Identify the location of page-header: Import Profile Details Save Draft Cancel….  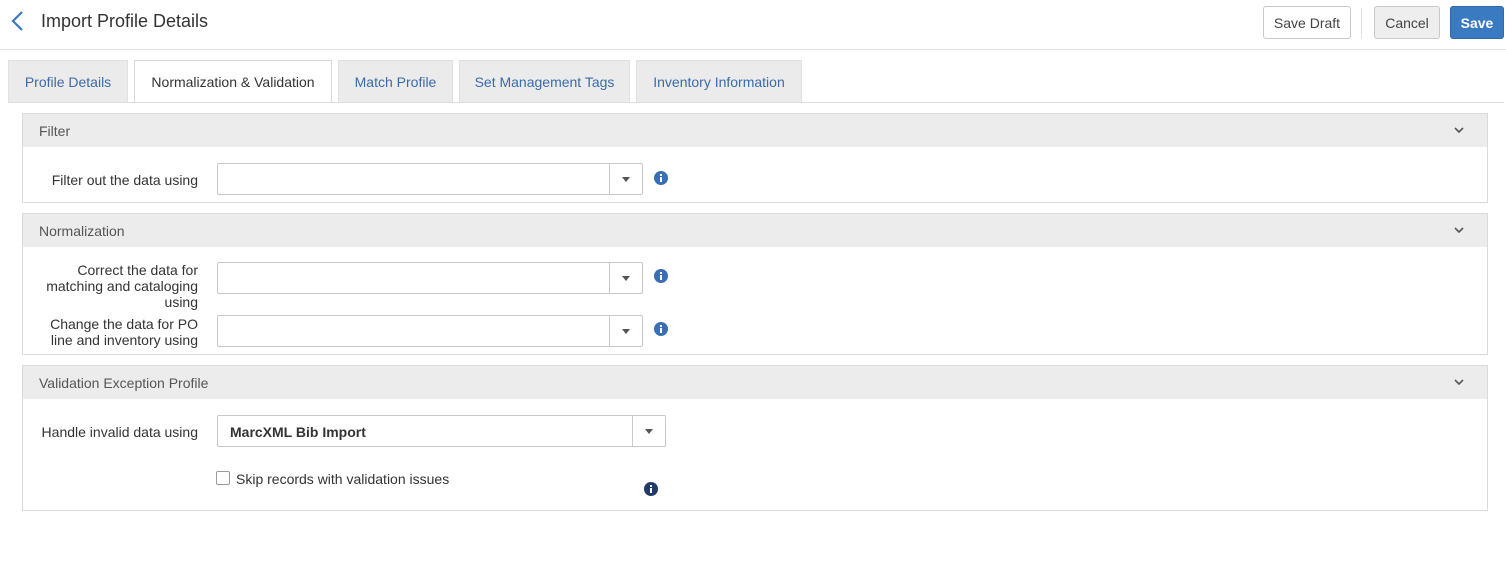
(753, 25).